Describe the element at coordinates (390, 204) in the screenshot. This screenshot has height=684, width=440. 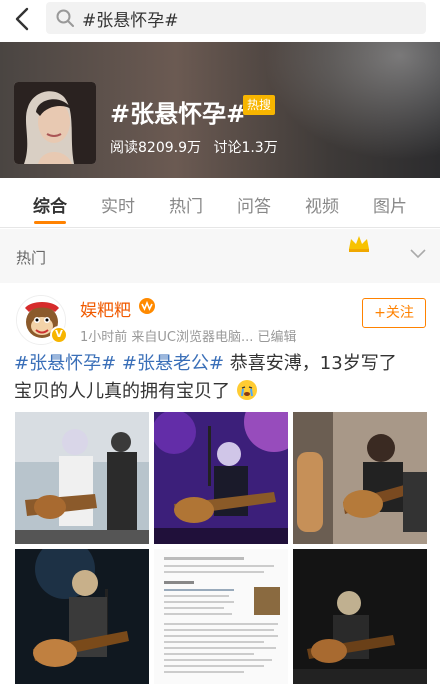
I see `tab-images: 图片` at that location.